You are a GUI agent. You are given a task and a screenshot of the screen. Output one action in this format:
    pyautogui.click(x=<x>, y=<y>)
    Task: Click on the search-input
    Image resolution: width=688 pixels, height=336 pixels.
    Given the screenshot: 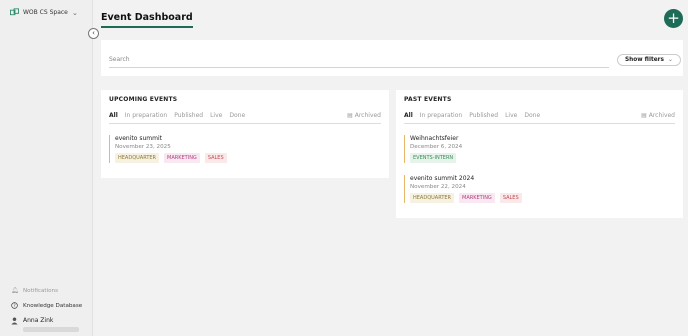 What is the action you would take?
    pyautogui.click(x=359, y=61)
    